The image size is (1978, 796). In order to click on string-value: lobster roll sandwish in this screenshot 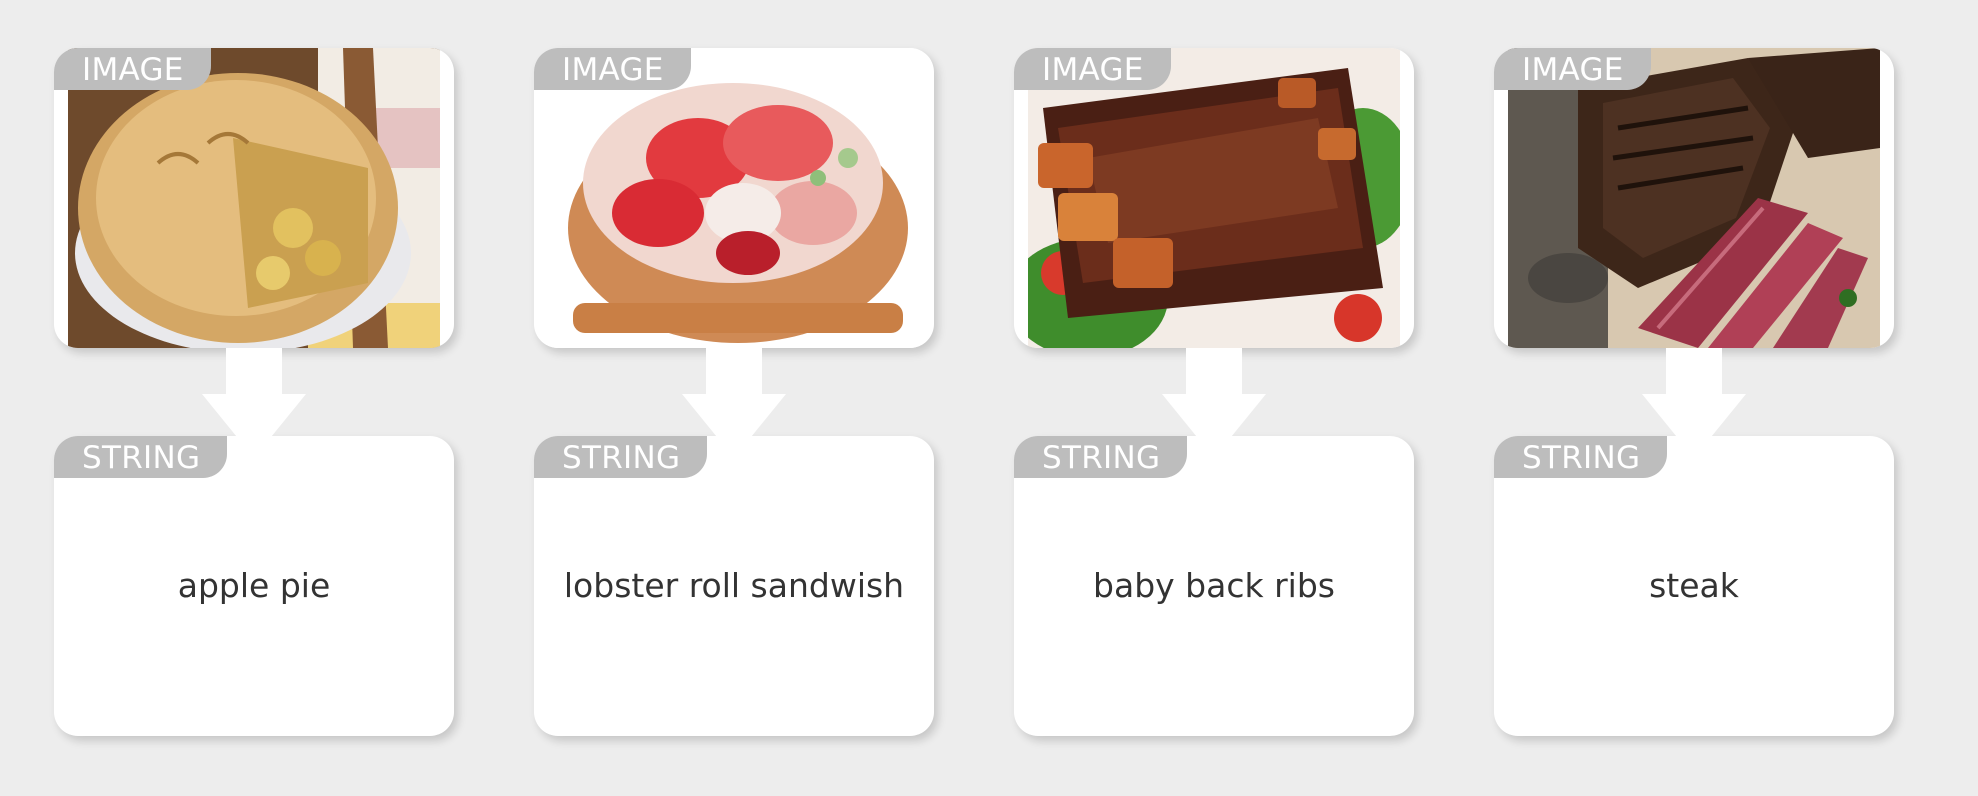, I will do `click(734, 585)`.